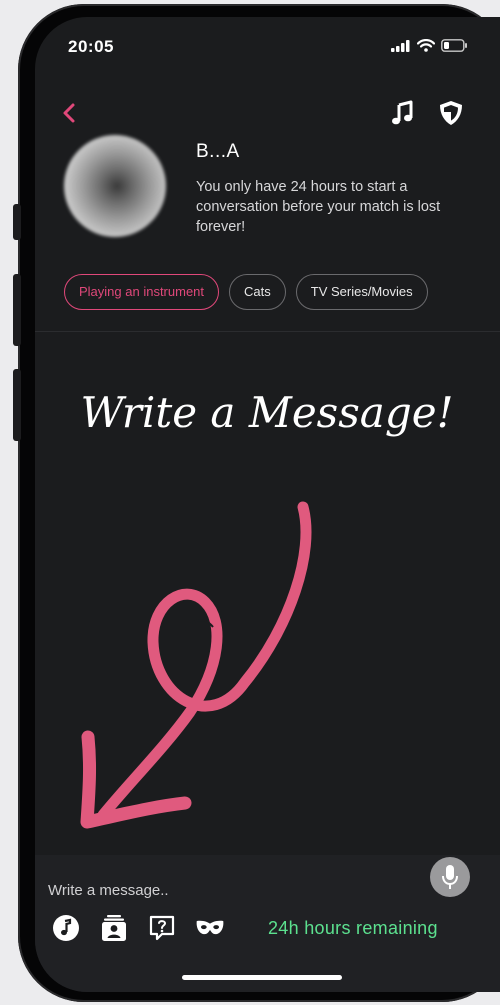 This screenshot has width=500, height=1005. Describe the element at coordinates (454, 45) in the screenshot. I see `battery-icon` at that location.